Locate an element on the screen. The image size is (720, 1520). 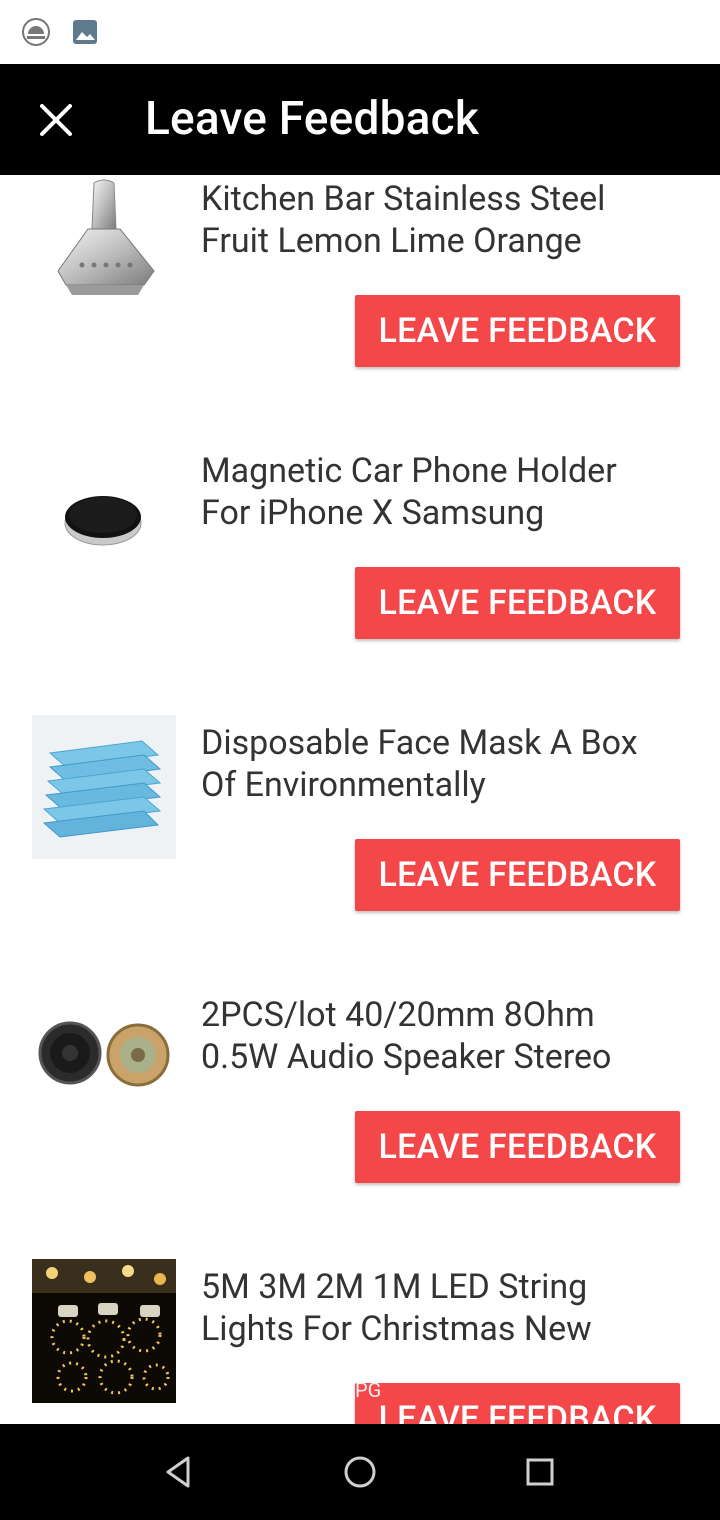
led-lights-image is located at coordinates (104, 1331).